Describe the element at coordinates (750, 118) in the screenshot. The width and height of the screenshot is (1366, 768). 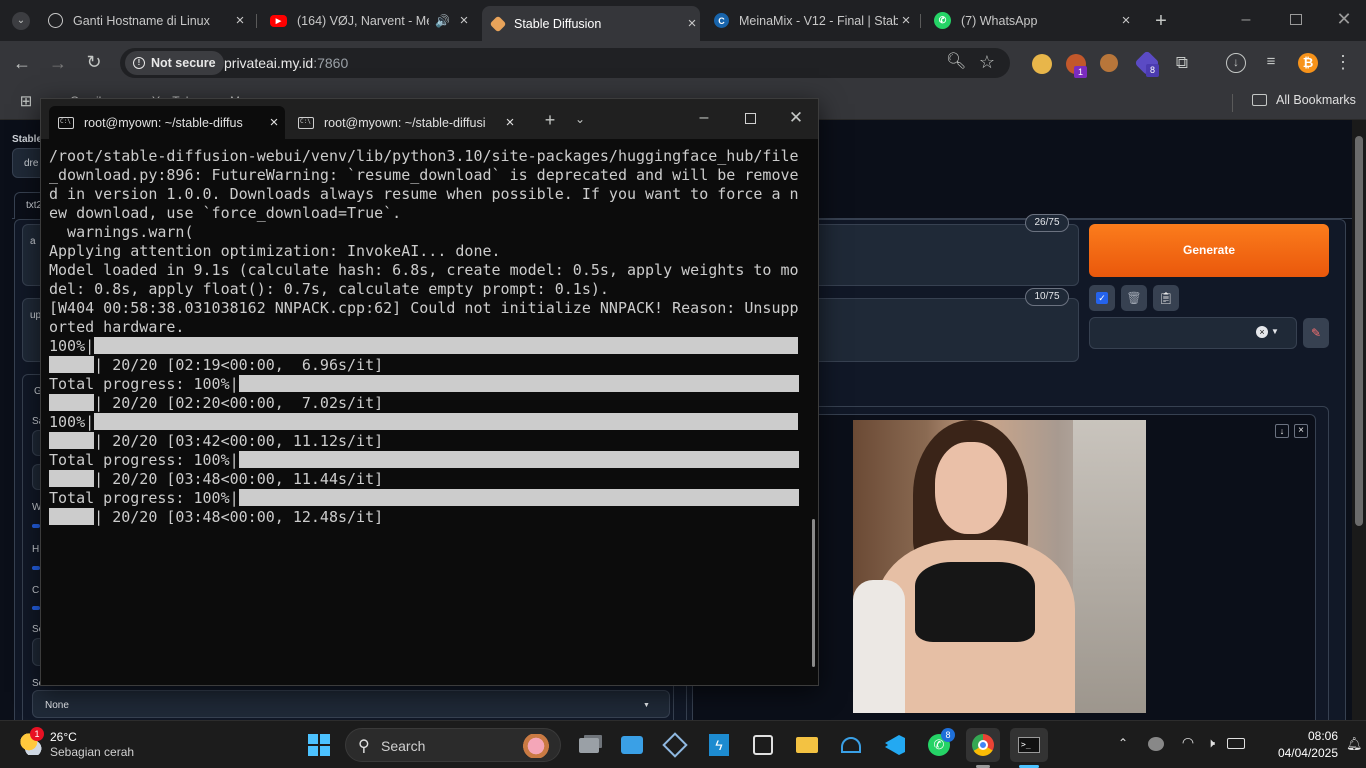
I see `maximize-window-icon` at that location.